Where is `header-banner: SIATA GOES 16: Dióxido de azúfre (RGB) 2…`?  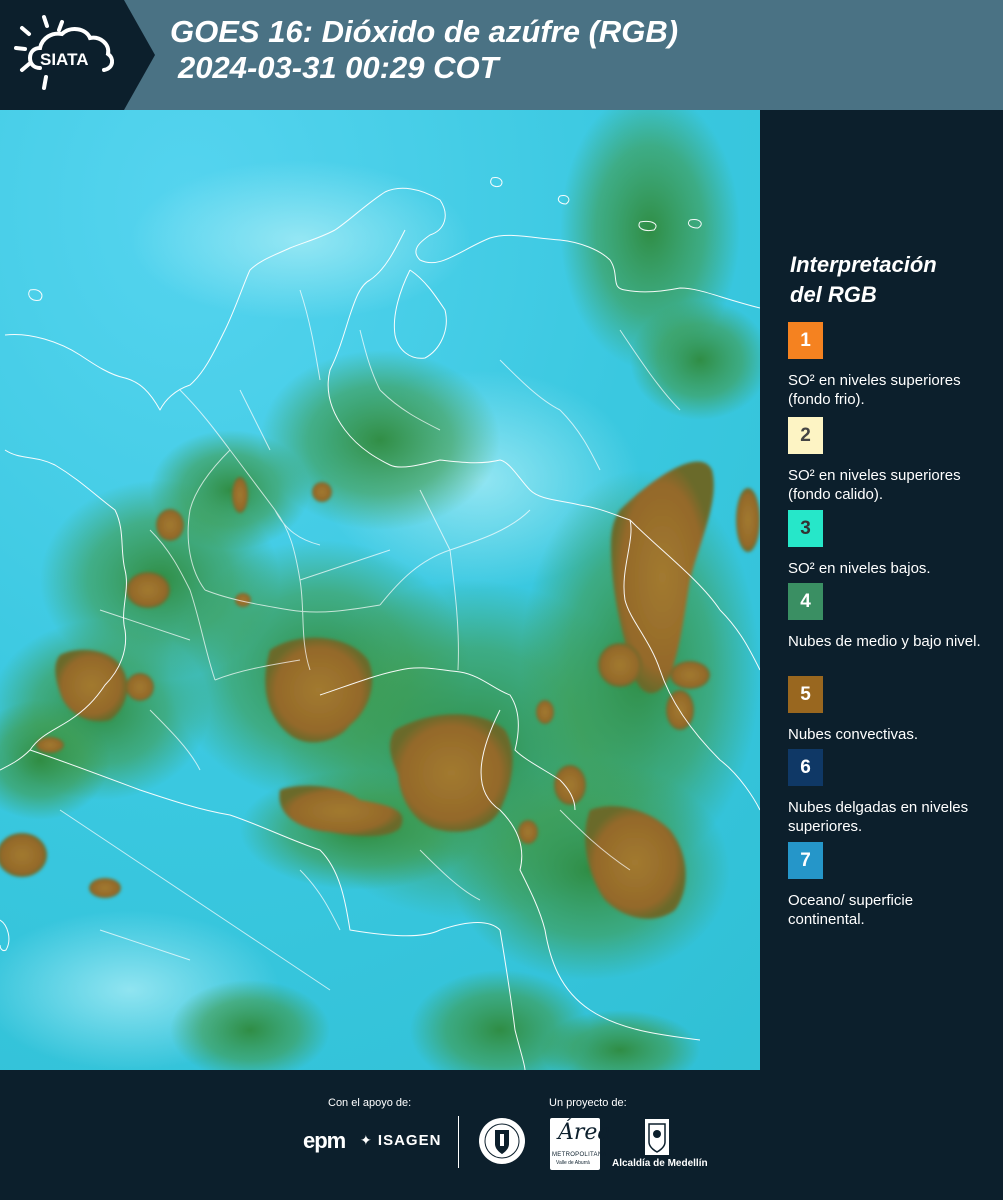
header-banner: SIATA GOES 16: Dióxido de azúfre (RGB) 2… is located at coordinates (501, 55).